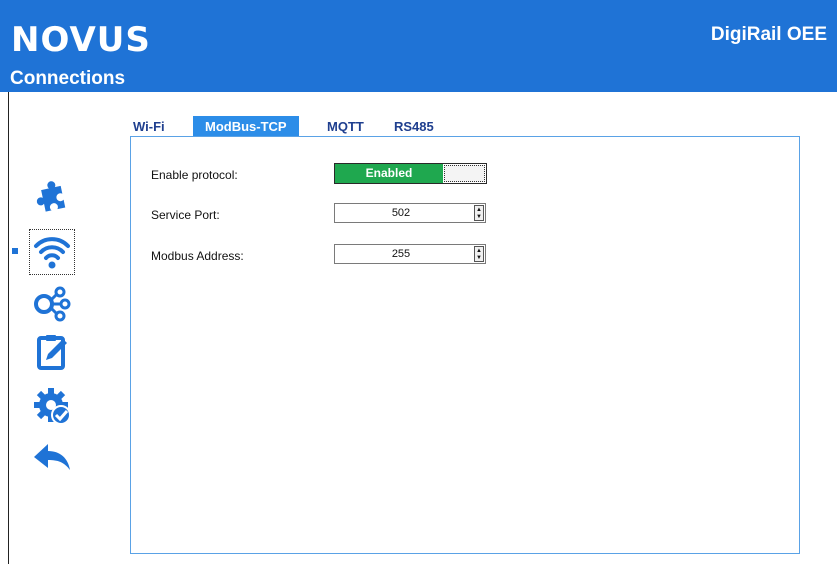  I want to click on left-divider, so click(8, 328).